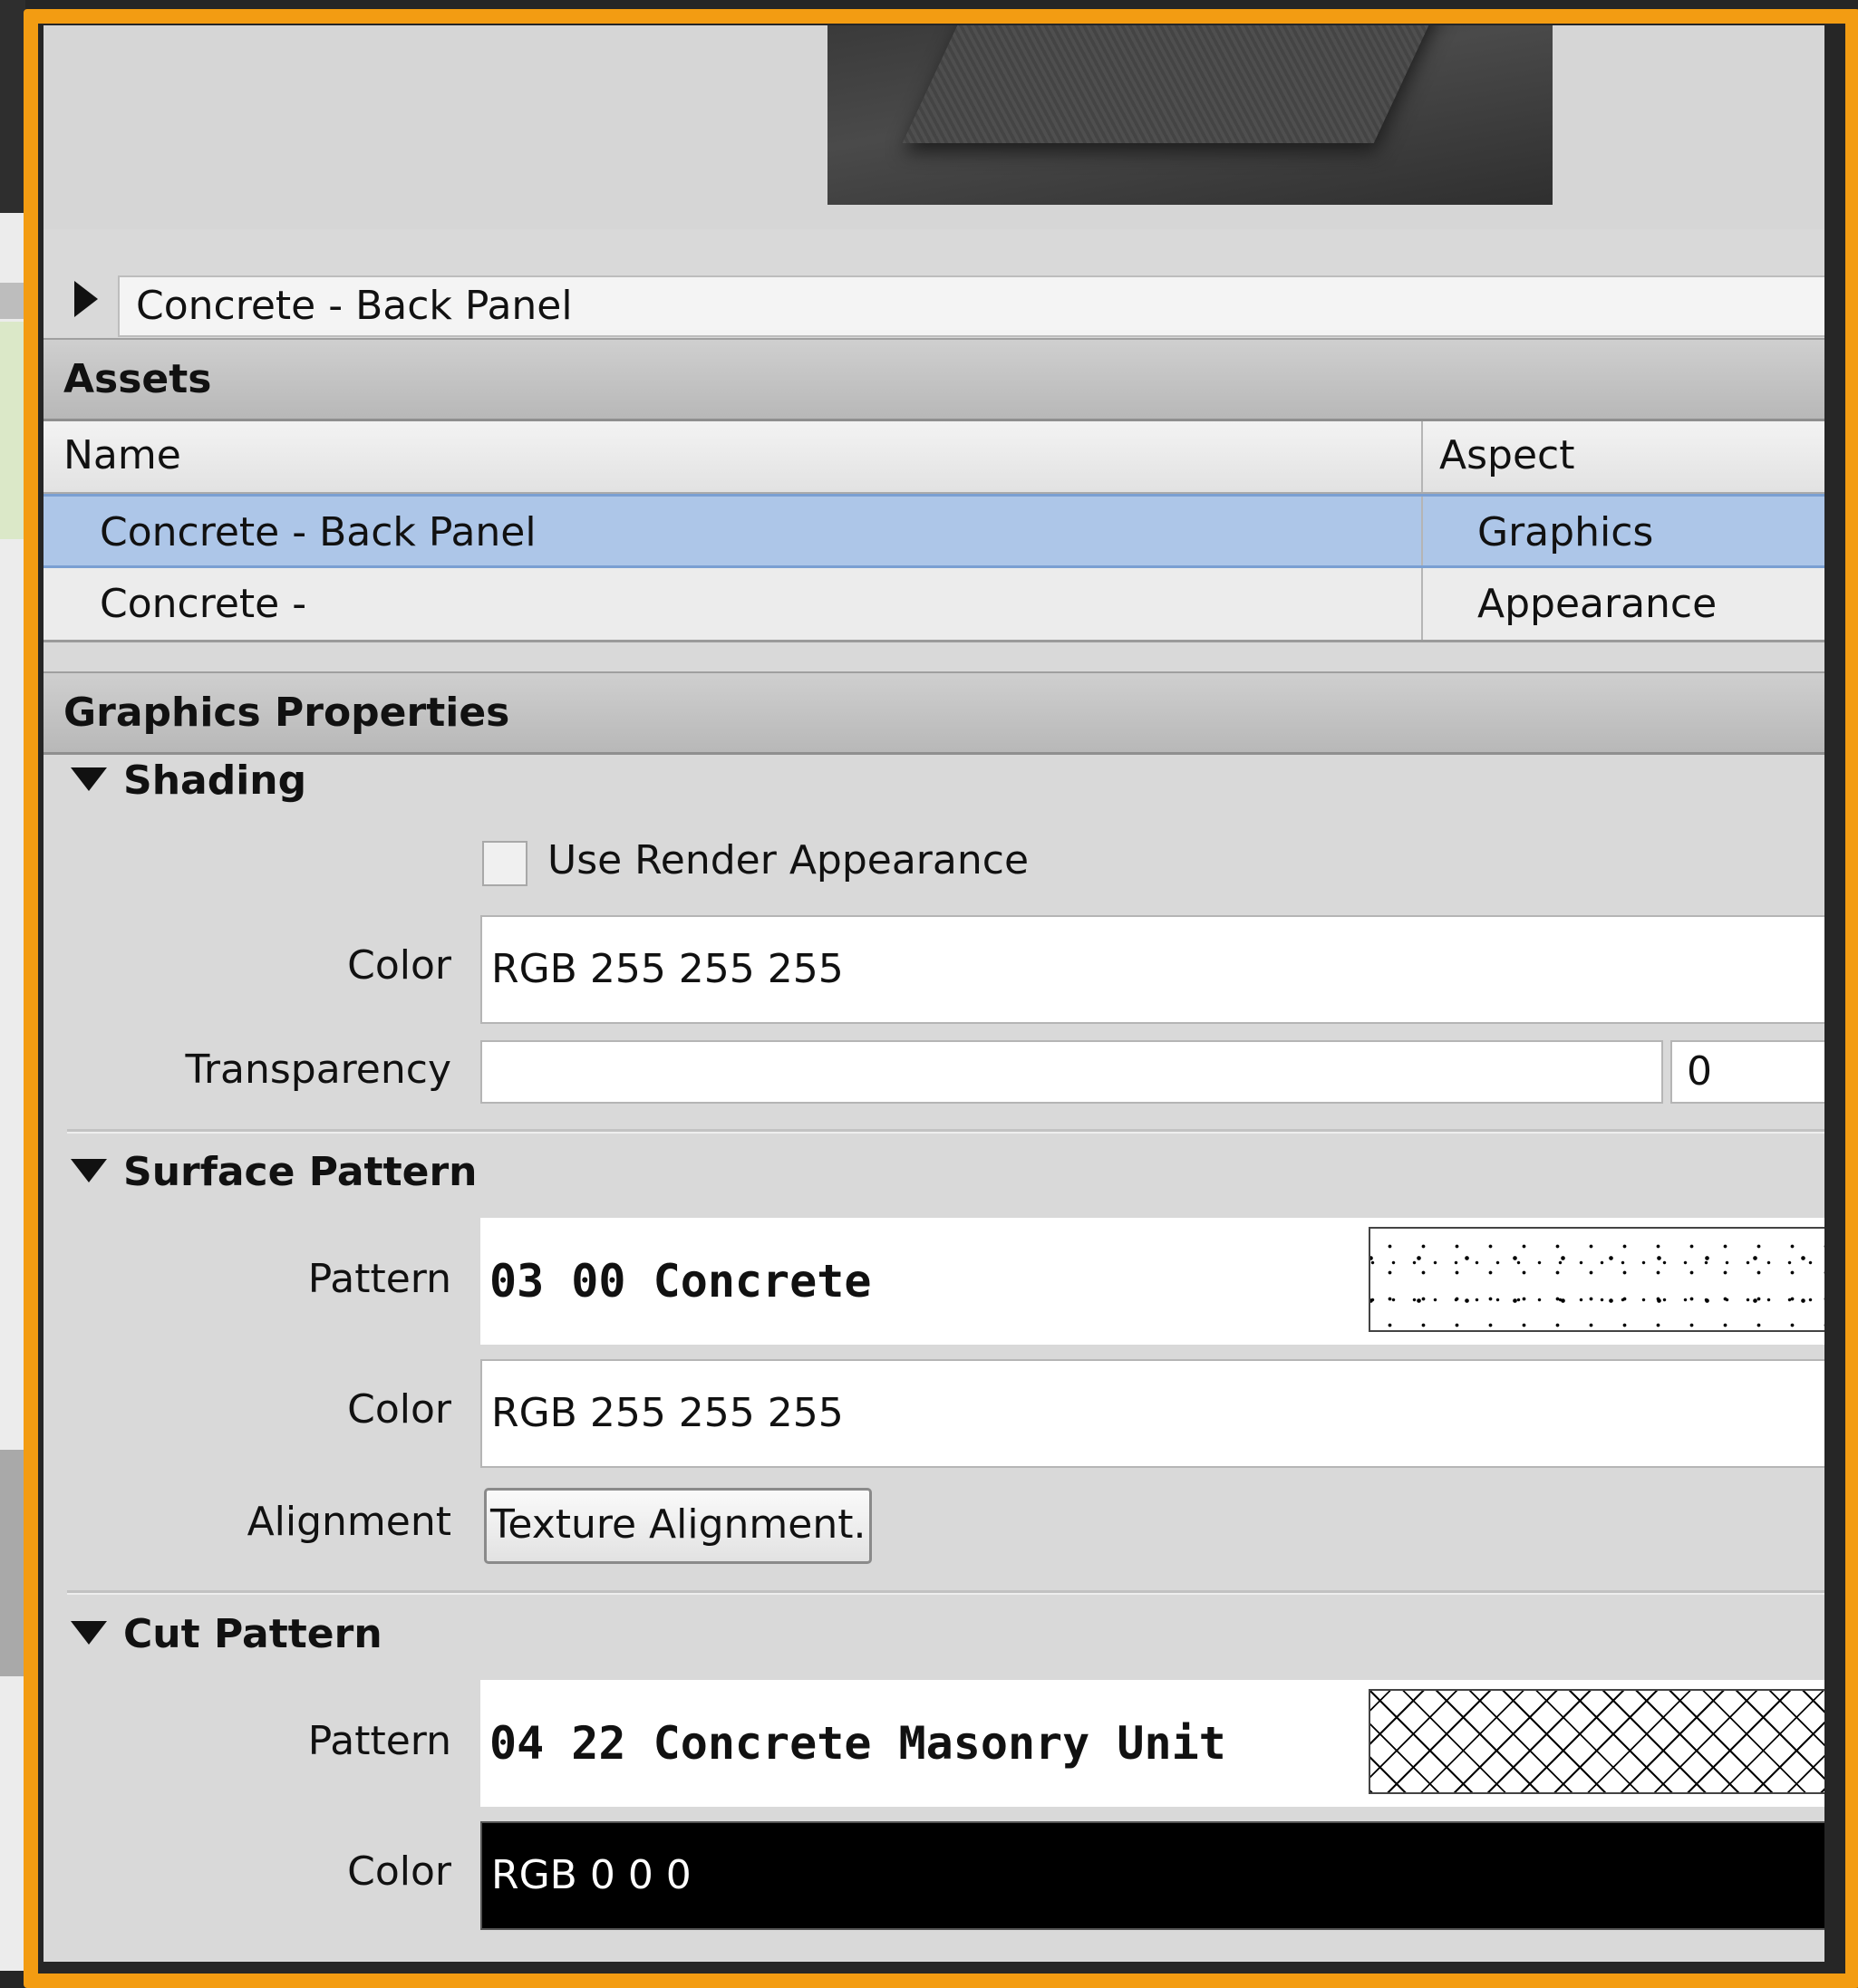 This screenshot has height=1988, width=1858. What do you see at coordinates (215, 781) in the screenshot?
I see `shading-title: Shading` at bounding box center [215, 781].